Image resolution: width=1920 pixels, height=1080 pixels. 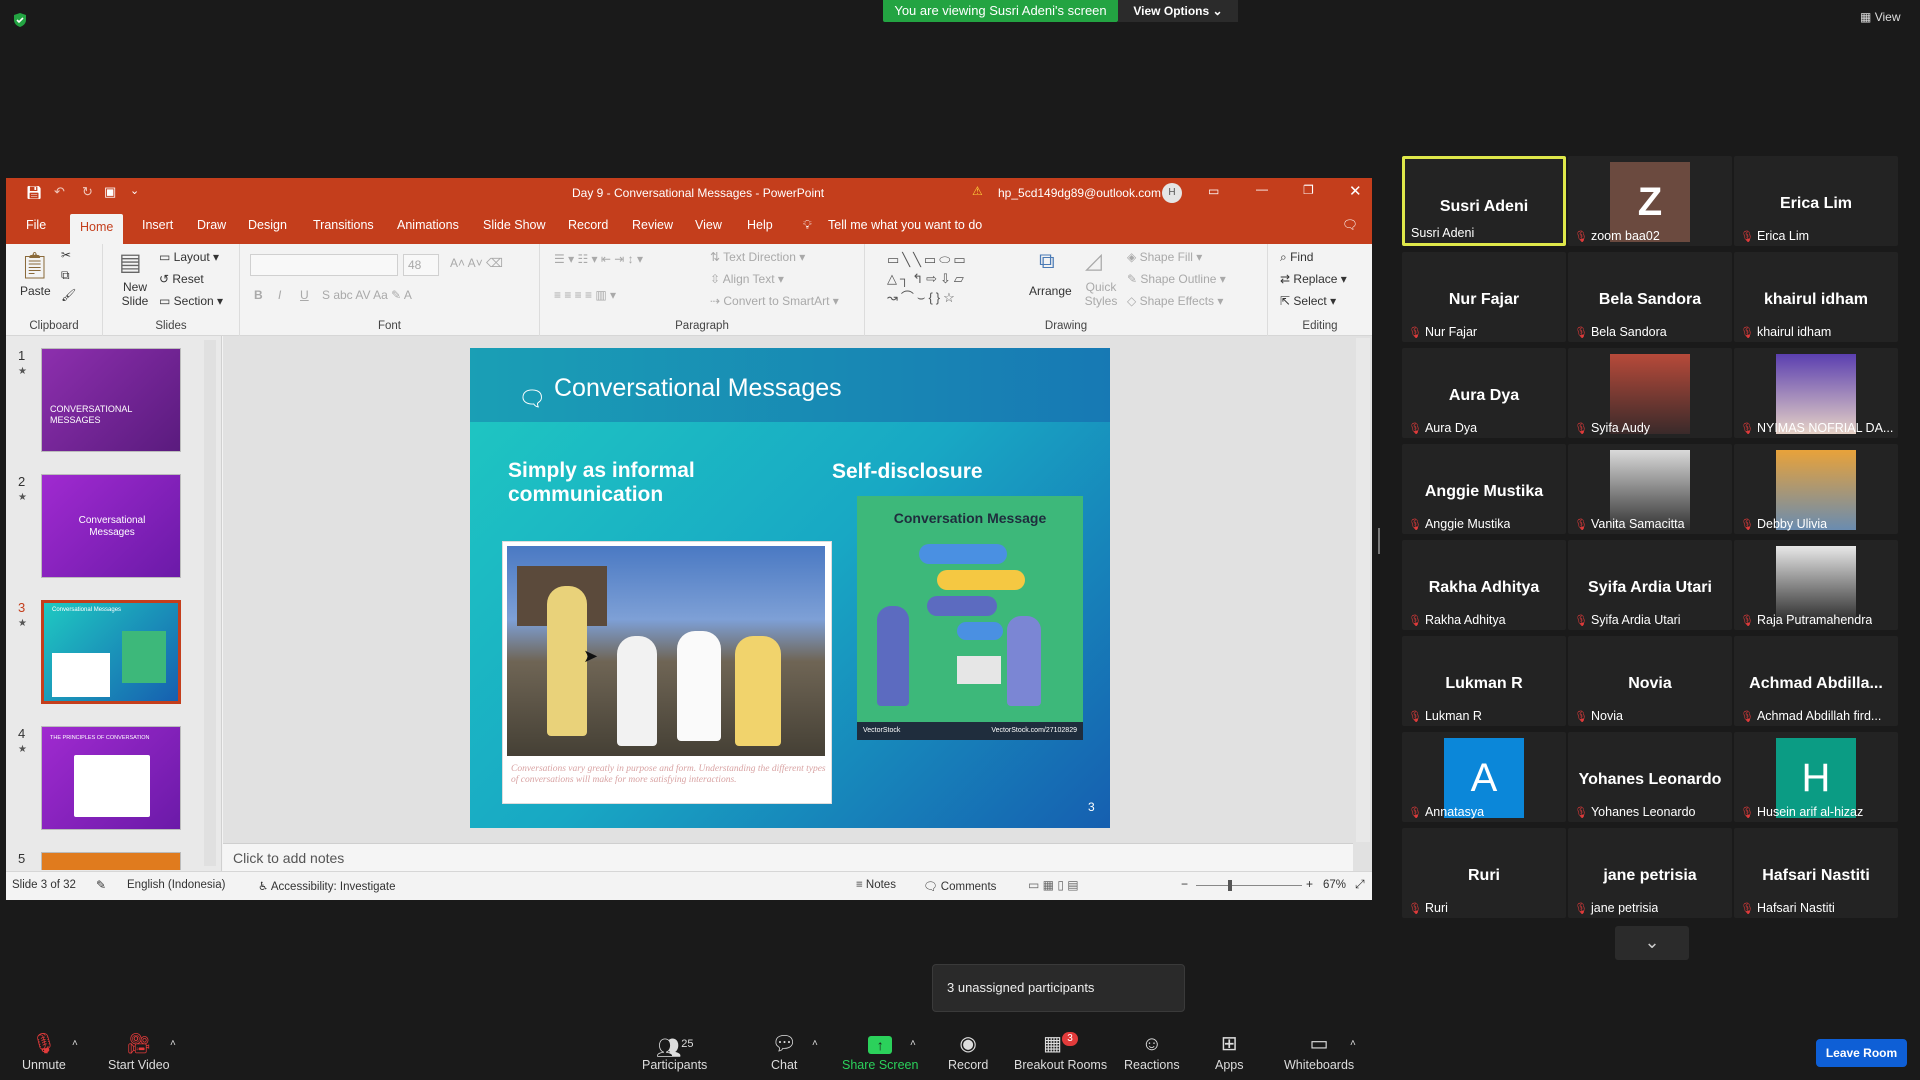 I want to click on slide-thumbnail-4: THE PRINCIPLES OF CONVERSATION, so click(x=111, y=778).